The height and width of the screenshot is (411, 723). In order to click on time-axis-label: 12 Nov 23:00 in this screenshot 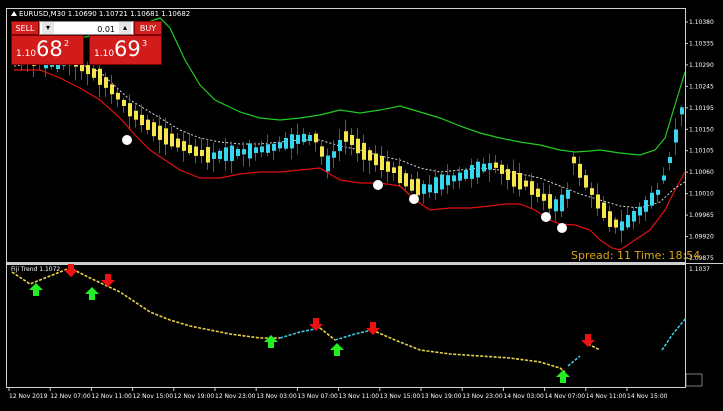, I will do `click(235, 396)`.